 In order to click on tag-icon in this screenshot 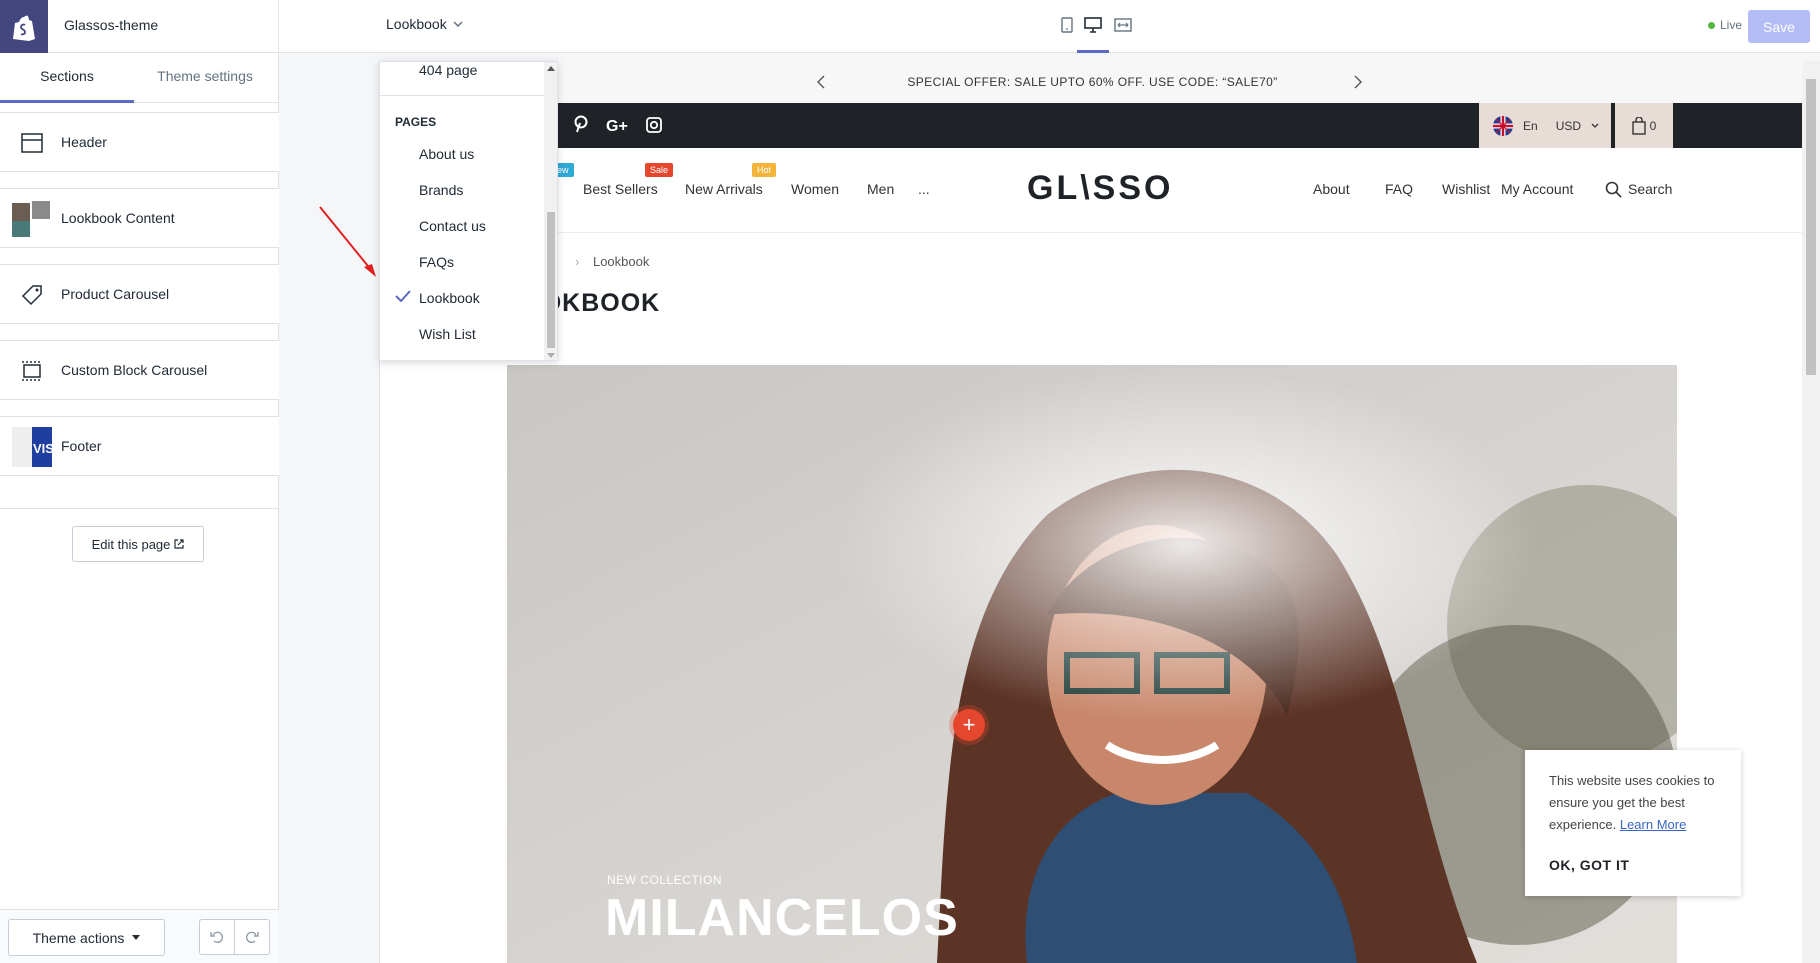, I will do `click(32, 295)`.